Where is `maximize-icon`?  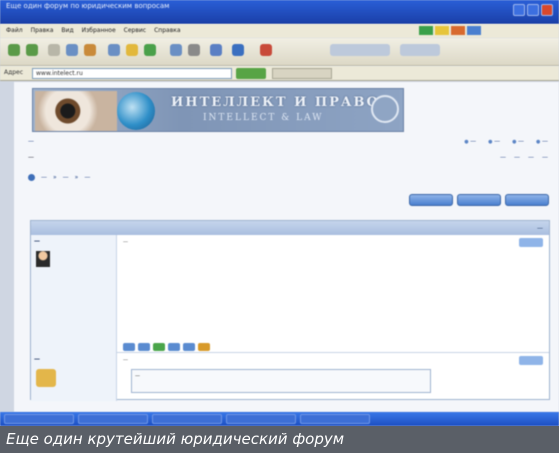 maximize-icon is located at coordinates (533, 10).